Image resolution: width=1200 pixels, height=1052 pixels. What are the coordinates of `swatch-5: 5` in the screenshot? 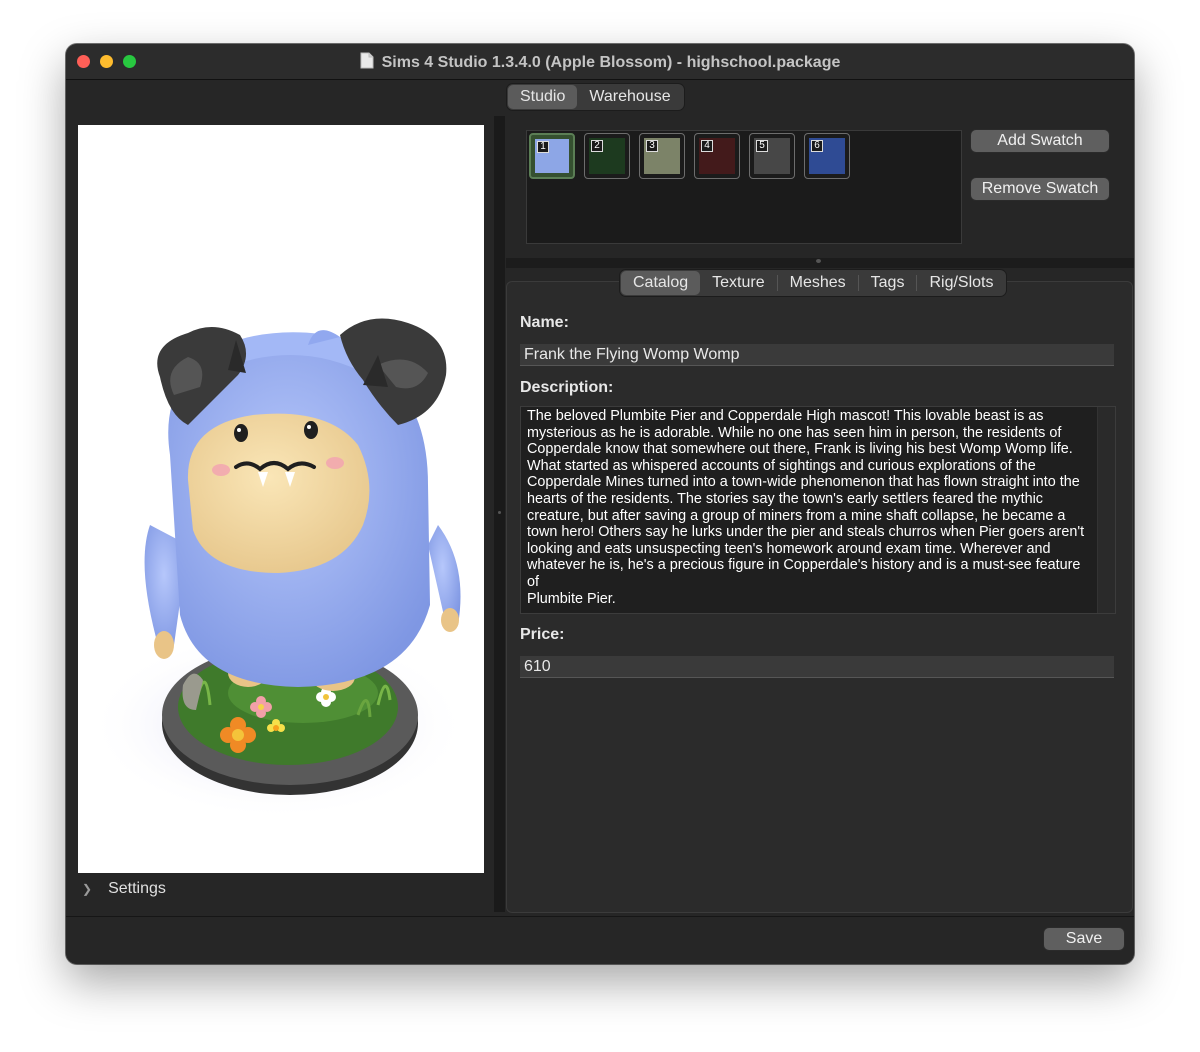 It's located at (772, 156).